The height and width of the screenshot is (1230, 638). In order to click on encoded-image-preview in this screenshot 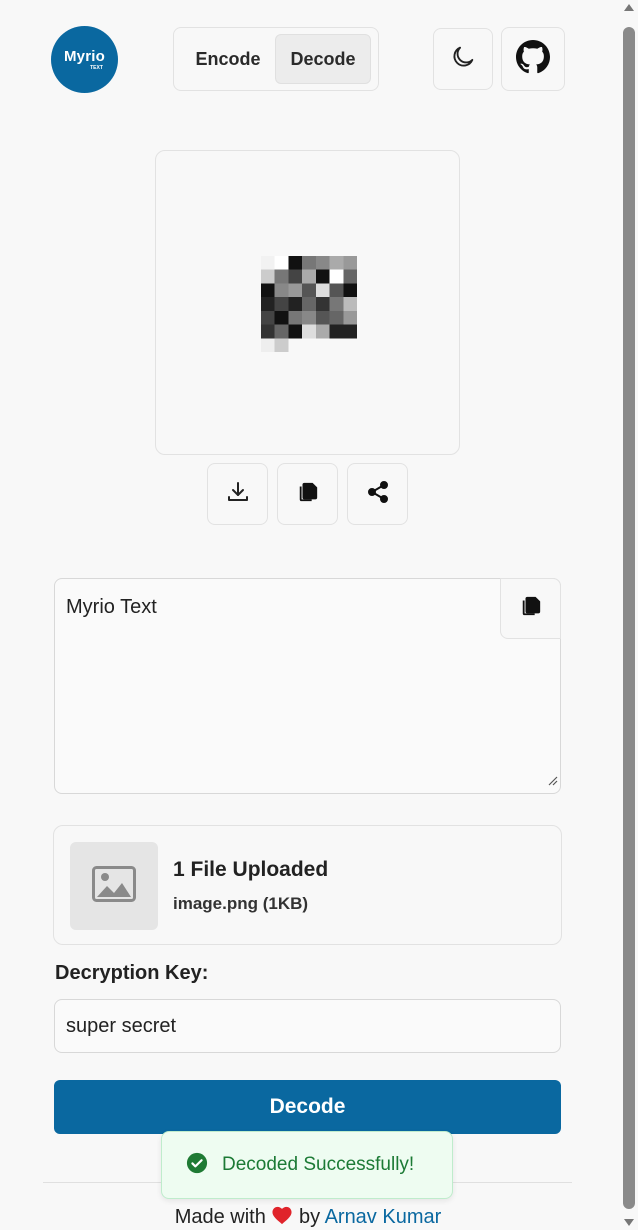, I will do `click(307, 302)`.